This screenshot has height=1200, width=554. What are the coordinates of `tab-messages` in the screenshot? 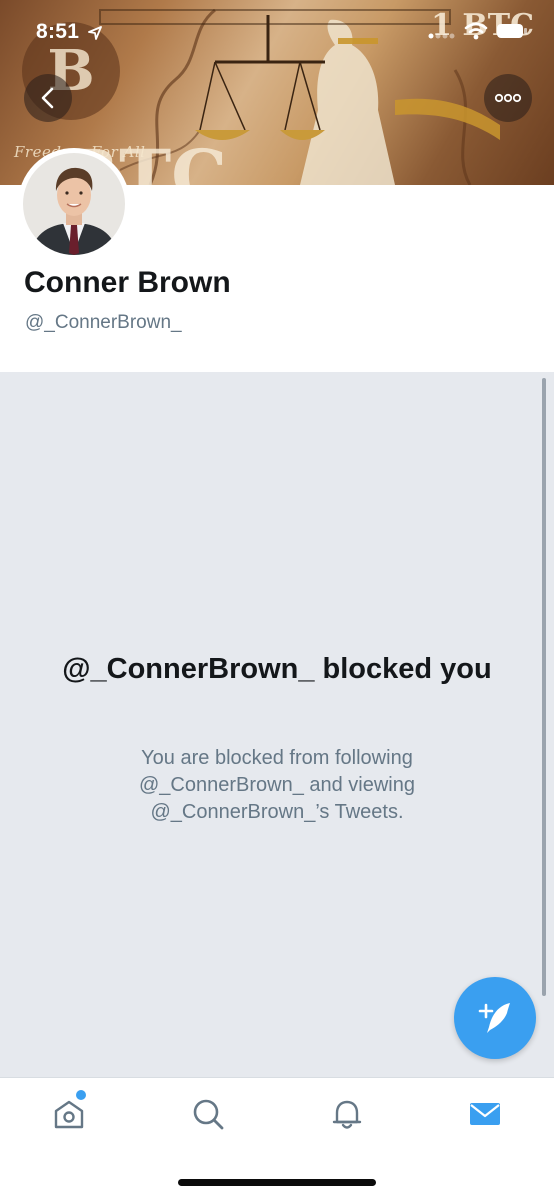 It's located at (485, 1114).